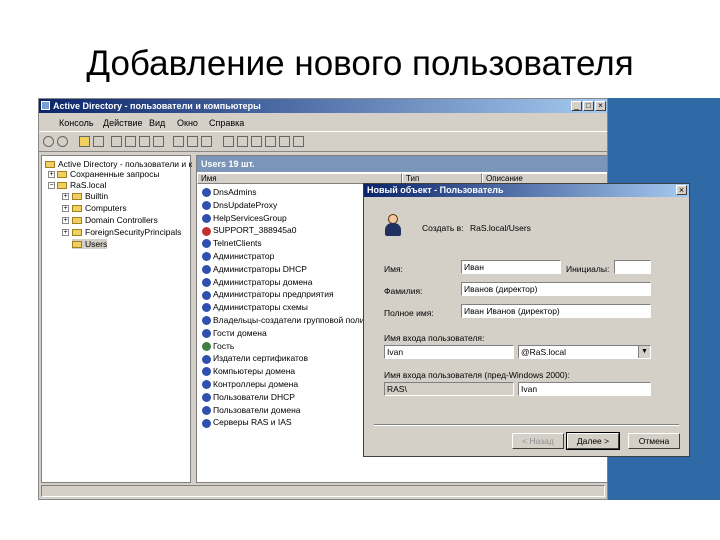 The image size is (720, 540). I want to click on app-icon, so click(45, 105).